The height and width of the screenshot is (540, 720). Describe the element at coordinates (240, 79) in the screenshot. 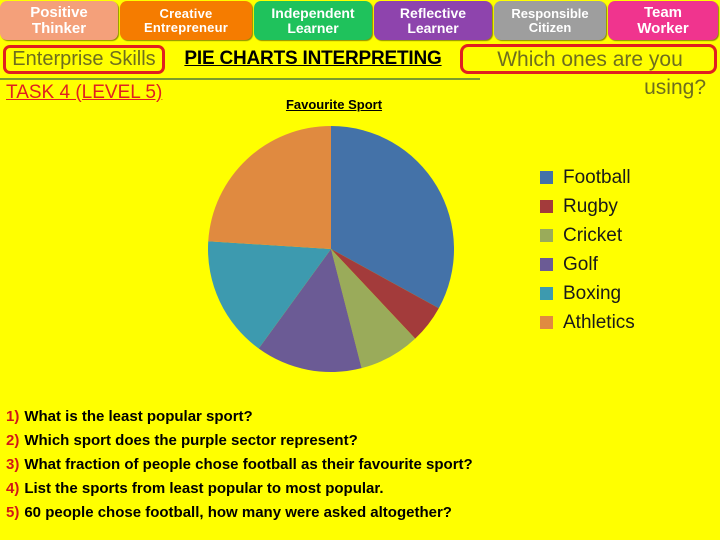

I see `horizontal-divider` at that location.